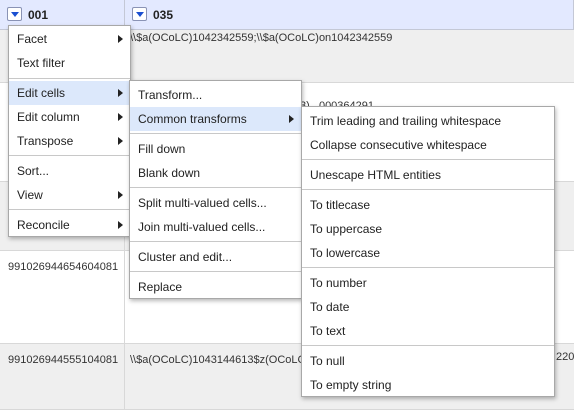 Image resolution: width=574 pixels, height=410 pixels. What do you see at coordinates (215, 119) in the screenshot?
I see `menu-item-common-transforms: Common transforms` at bounding box center [215, 119].